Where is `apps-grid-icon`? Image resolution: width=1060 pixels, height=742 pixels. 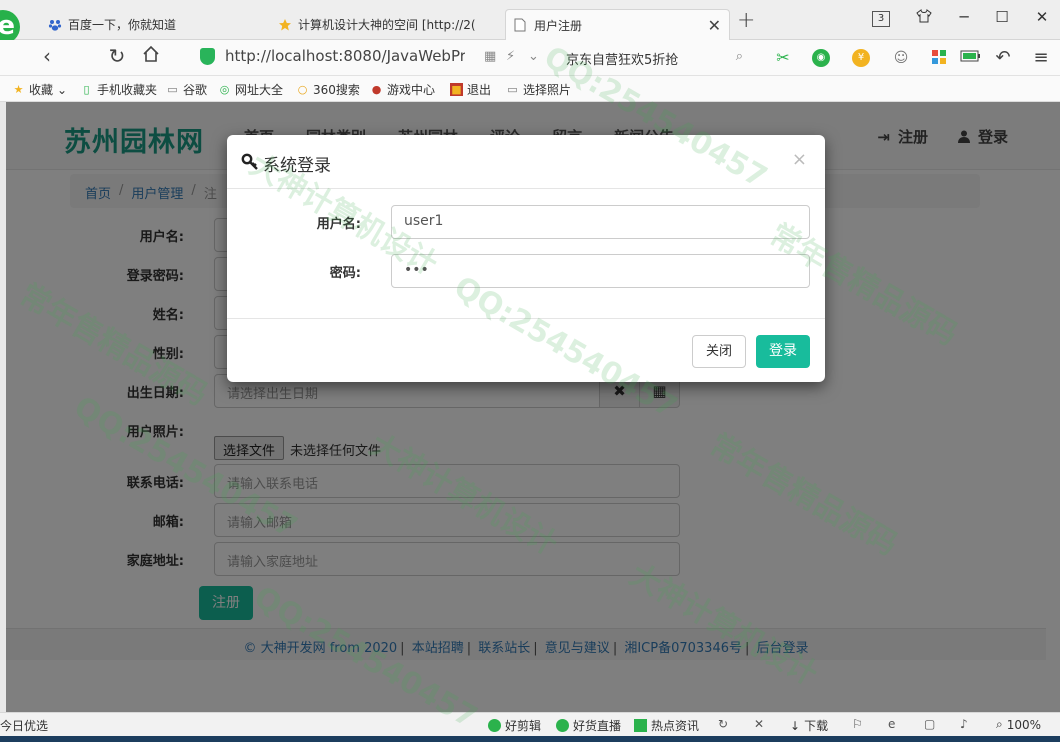
apps-grid-icon is located at coordinates (939, 58).